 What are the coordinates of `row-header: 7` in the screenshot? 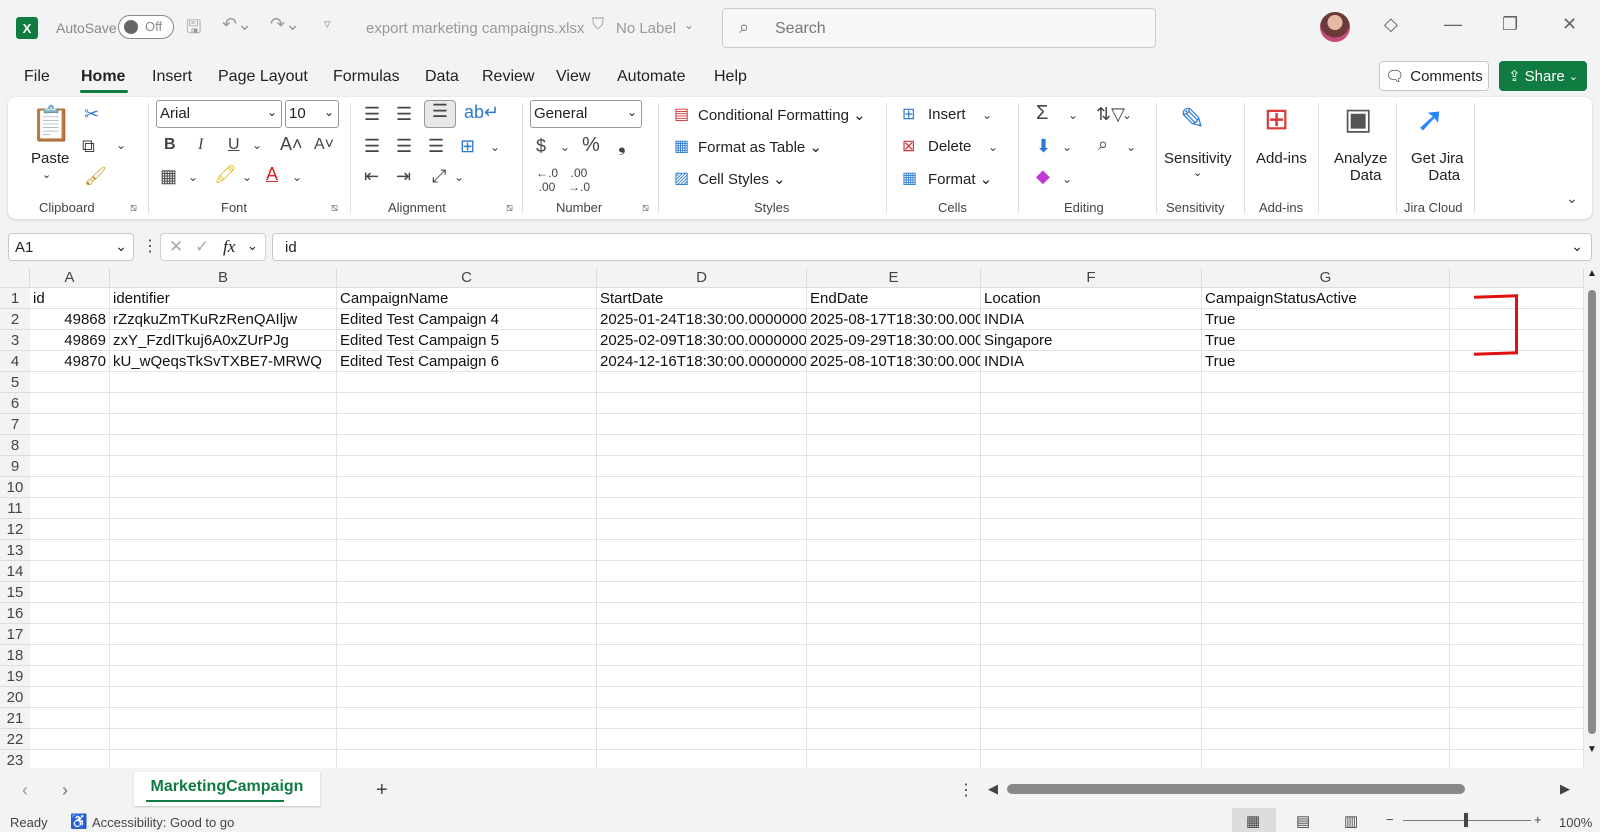 It's located at (15, 424).